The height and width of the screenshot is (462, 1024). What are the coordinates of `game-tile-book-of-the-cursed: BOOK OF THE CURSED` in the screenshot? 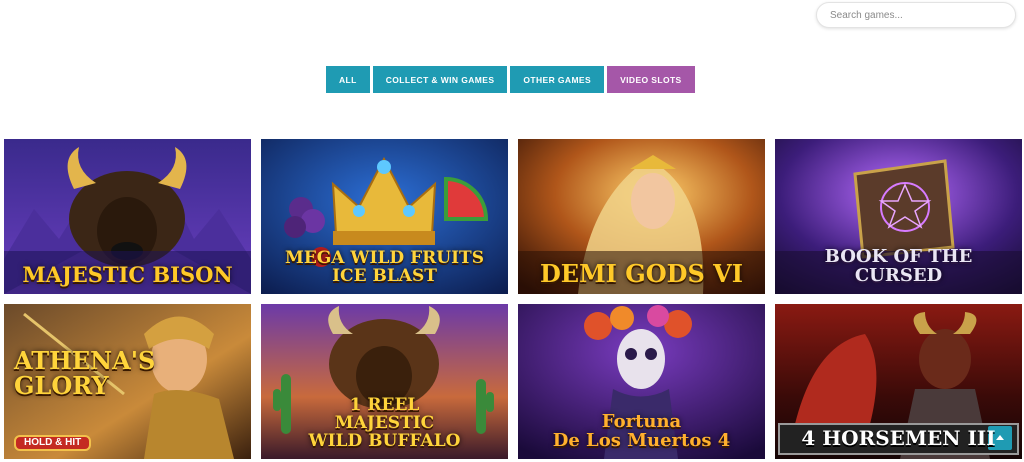 It's located at (898, 216).